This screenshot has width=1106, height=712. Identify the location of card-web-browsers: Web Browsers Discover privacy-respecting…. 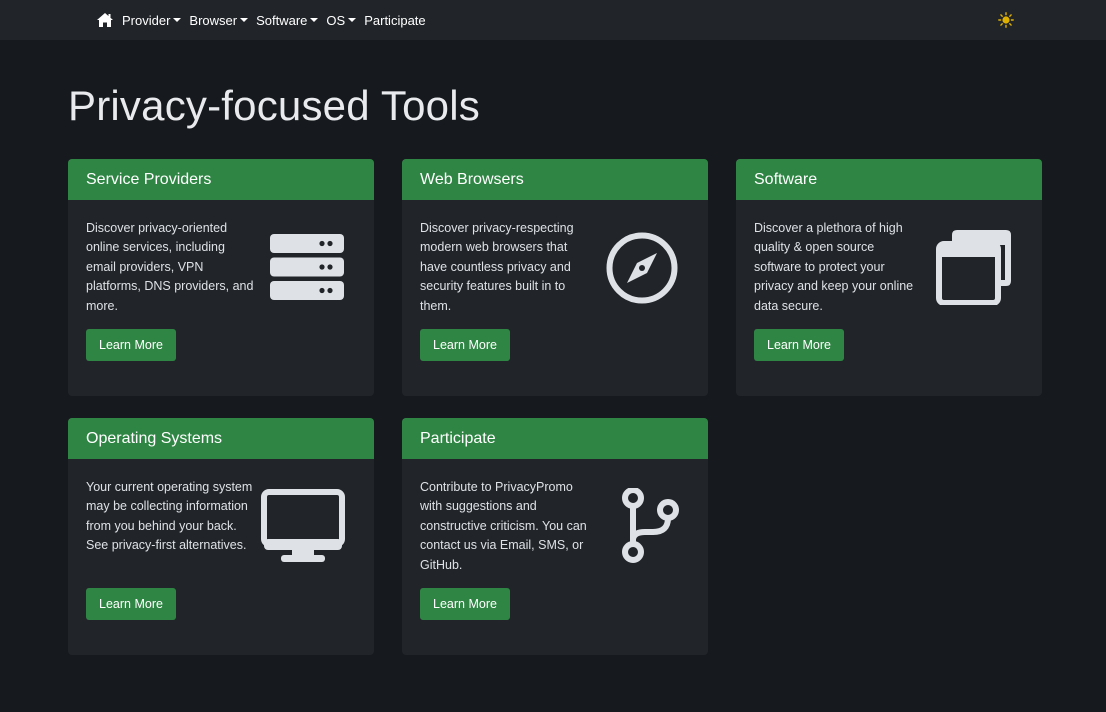
(555, 277).